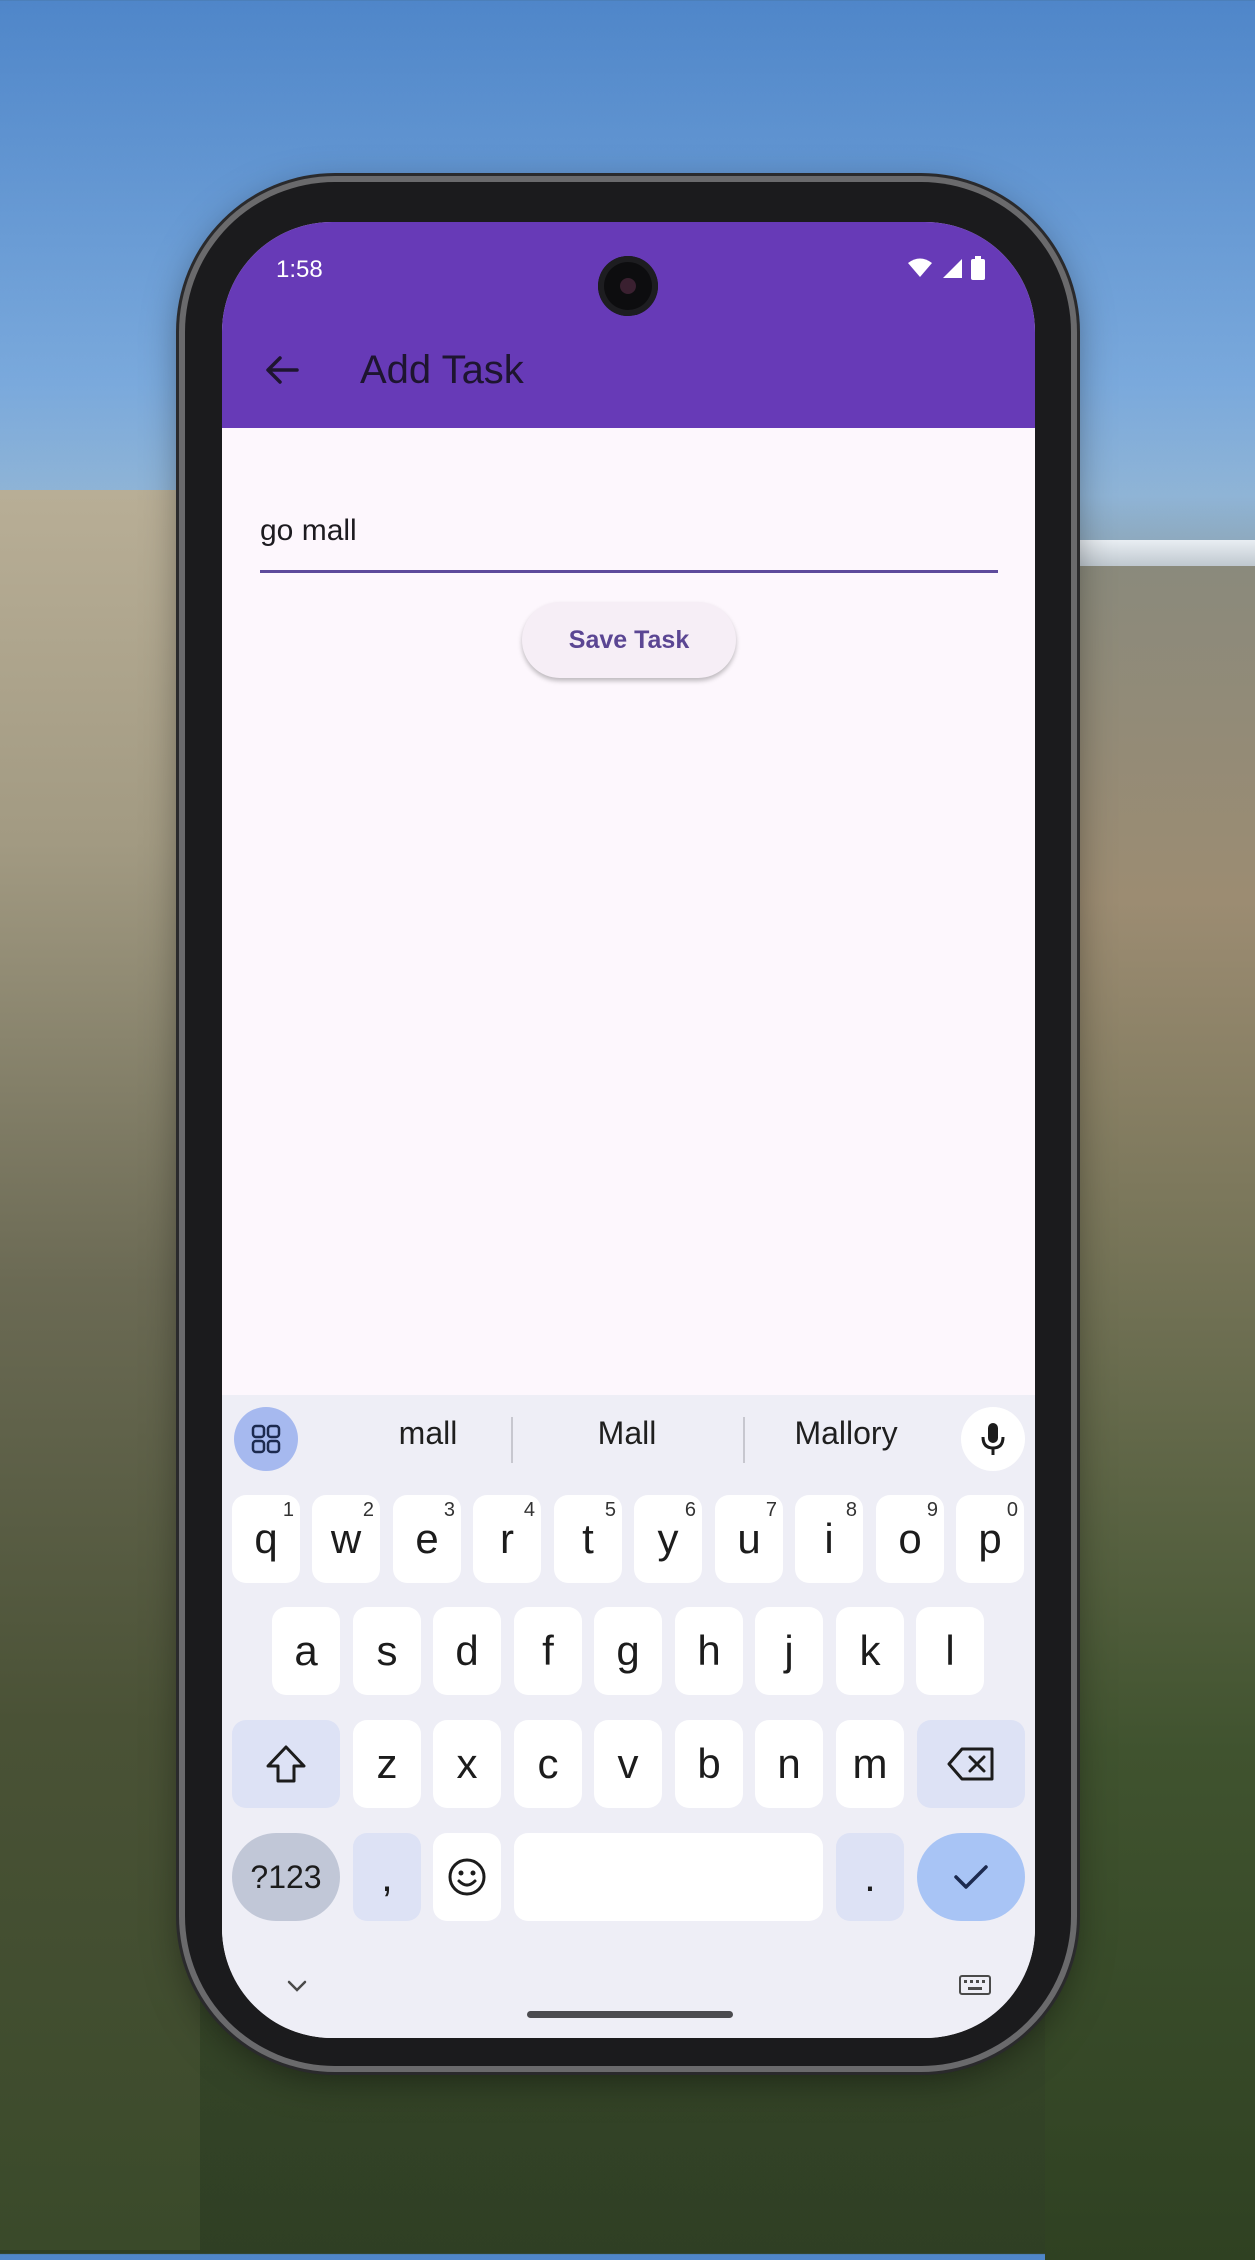  I want to click on back-button, so click(282, 370).